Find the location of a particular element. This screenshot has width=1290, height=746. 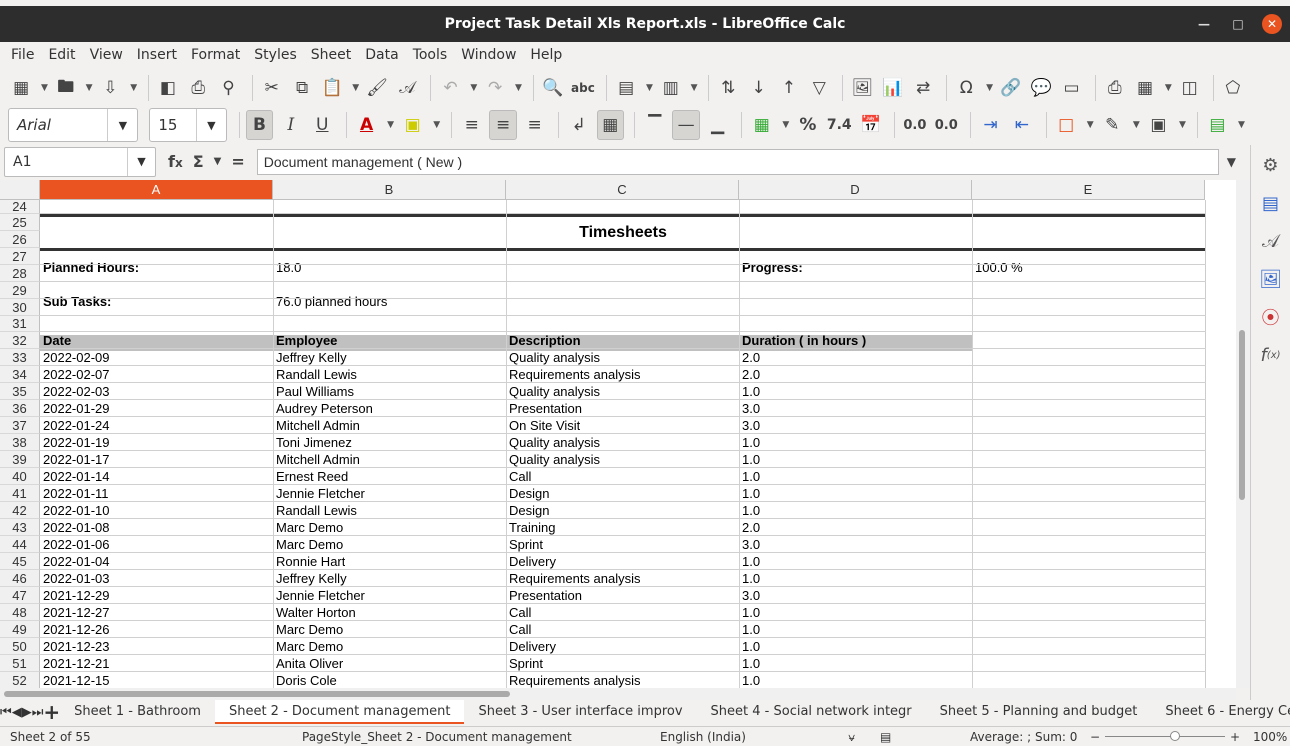

table-cell: On Site Visit is located at coordinates (543, 425).